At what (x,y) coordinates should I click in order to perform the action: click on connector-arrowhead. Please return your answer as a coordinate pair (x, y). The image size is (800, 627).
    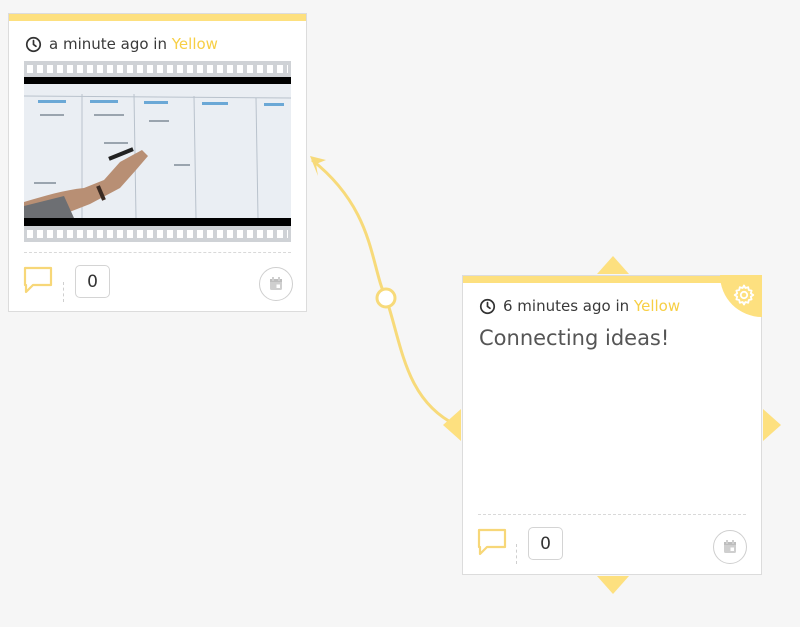
    Looking at the image, I should click on (318, 166).